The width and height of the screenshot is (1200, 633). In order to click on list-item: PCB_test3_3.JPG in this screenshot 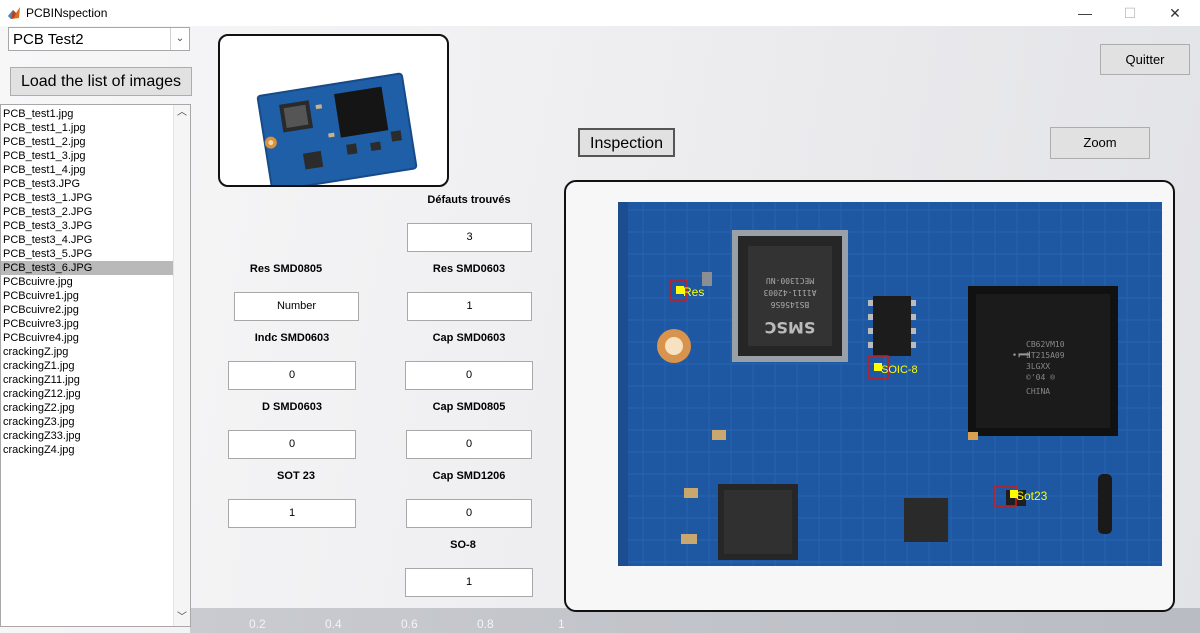, I will do `click(88, 226)`.